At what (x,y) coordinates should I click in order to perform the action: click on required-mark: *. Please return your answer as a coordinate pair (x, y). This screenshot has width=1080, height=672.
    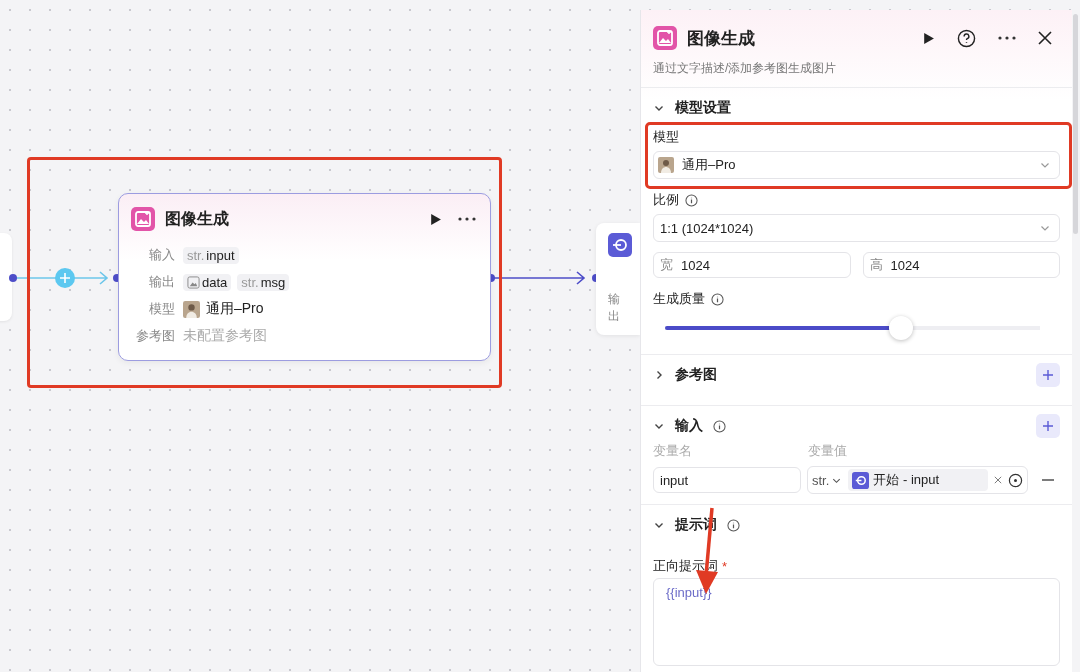
    Looking at the image, I should click on (725, 566).